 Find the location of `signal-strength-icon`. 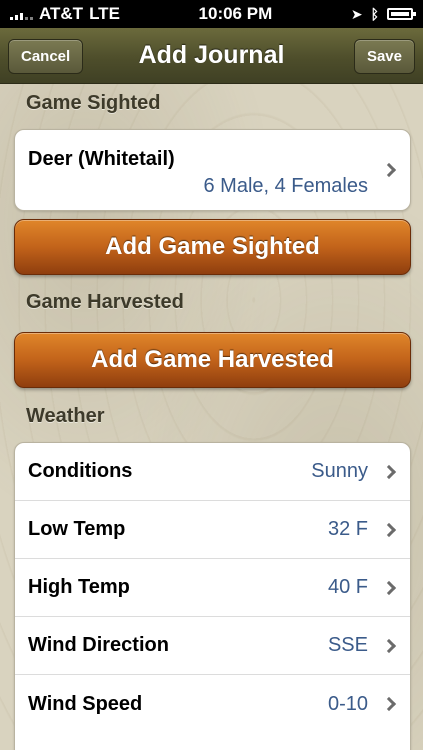

signal-strength-icon is located at coordinates (21, 14).